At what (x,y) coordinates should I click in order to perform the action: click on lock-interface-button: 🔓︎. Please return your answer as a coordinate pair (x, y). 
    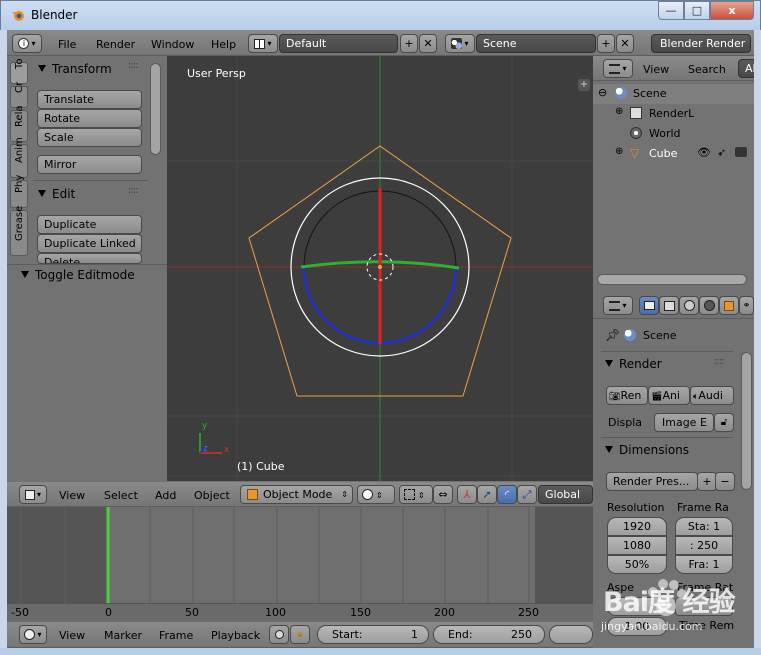
    Looking at the image, I should click on (724, 422).